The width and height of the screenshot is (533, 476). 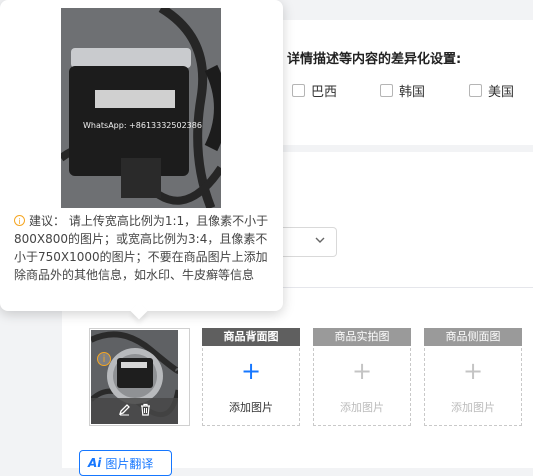 I want to click on upload-slot-real: 商品实拍图 + 添加图片, so click(x=362, y=377).